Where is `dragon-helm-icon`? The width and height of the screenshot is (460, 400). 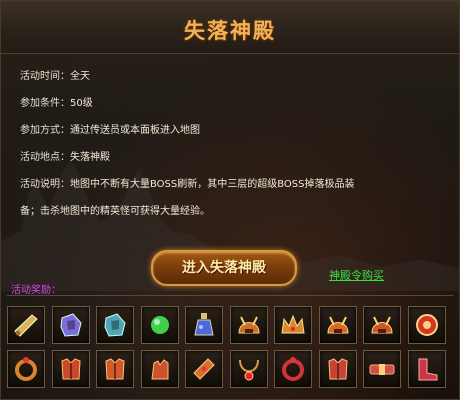 dragon-helm-icon is located at coordinates (338, 325).